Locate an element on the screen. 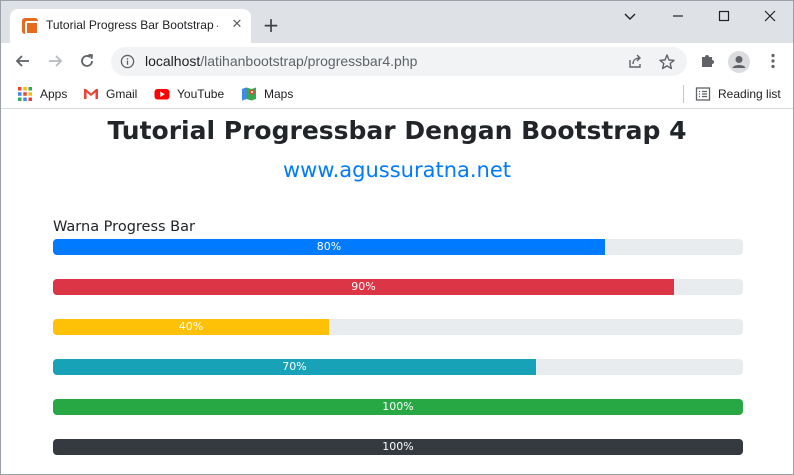 The height and width of the screenshot is (475, 794). arrow-left-icon is located at coordinates (22, 61).